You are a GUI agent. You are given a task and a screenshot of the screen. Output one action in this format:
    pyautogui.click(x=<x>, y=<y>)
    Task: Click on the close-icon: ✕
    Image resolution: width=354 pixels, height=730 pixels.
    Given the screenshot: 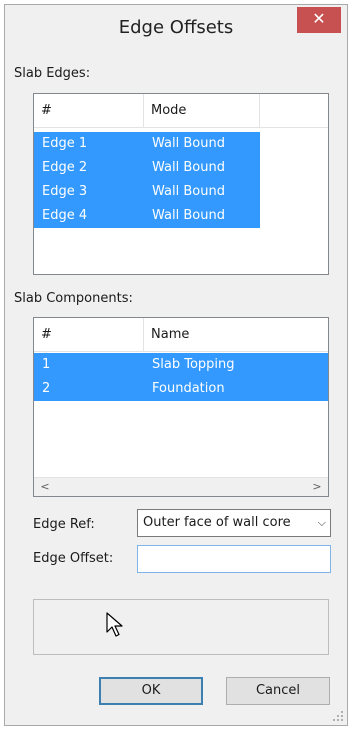 What is the action you would take?
    pyautogui.click(x=319, y=18)
    